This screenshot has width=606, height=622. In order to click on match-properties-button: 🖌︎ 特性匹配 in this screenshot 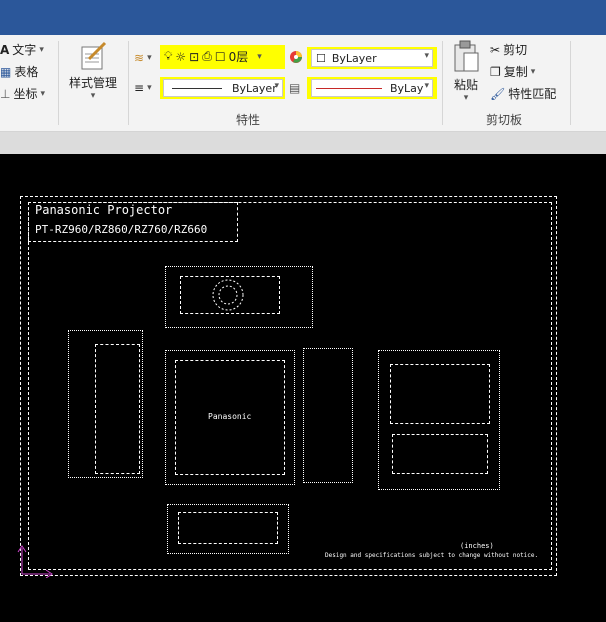, I will do `click(523, 93)`.